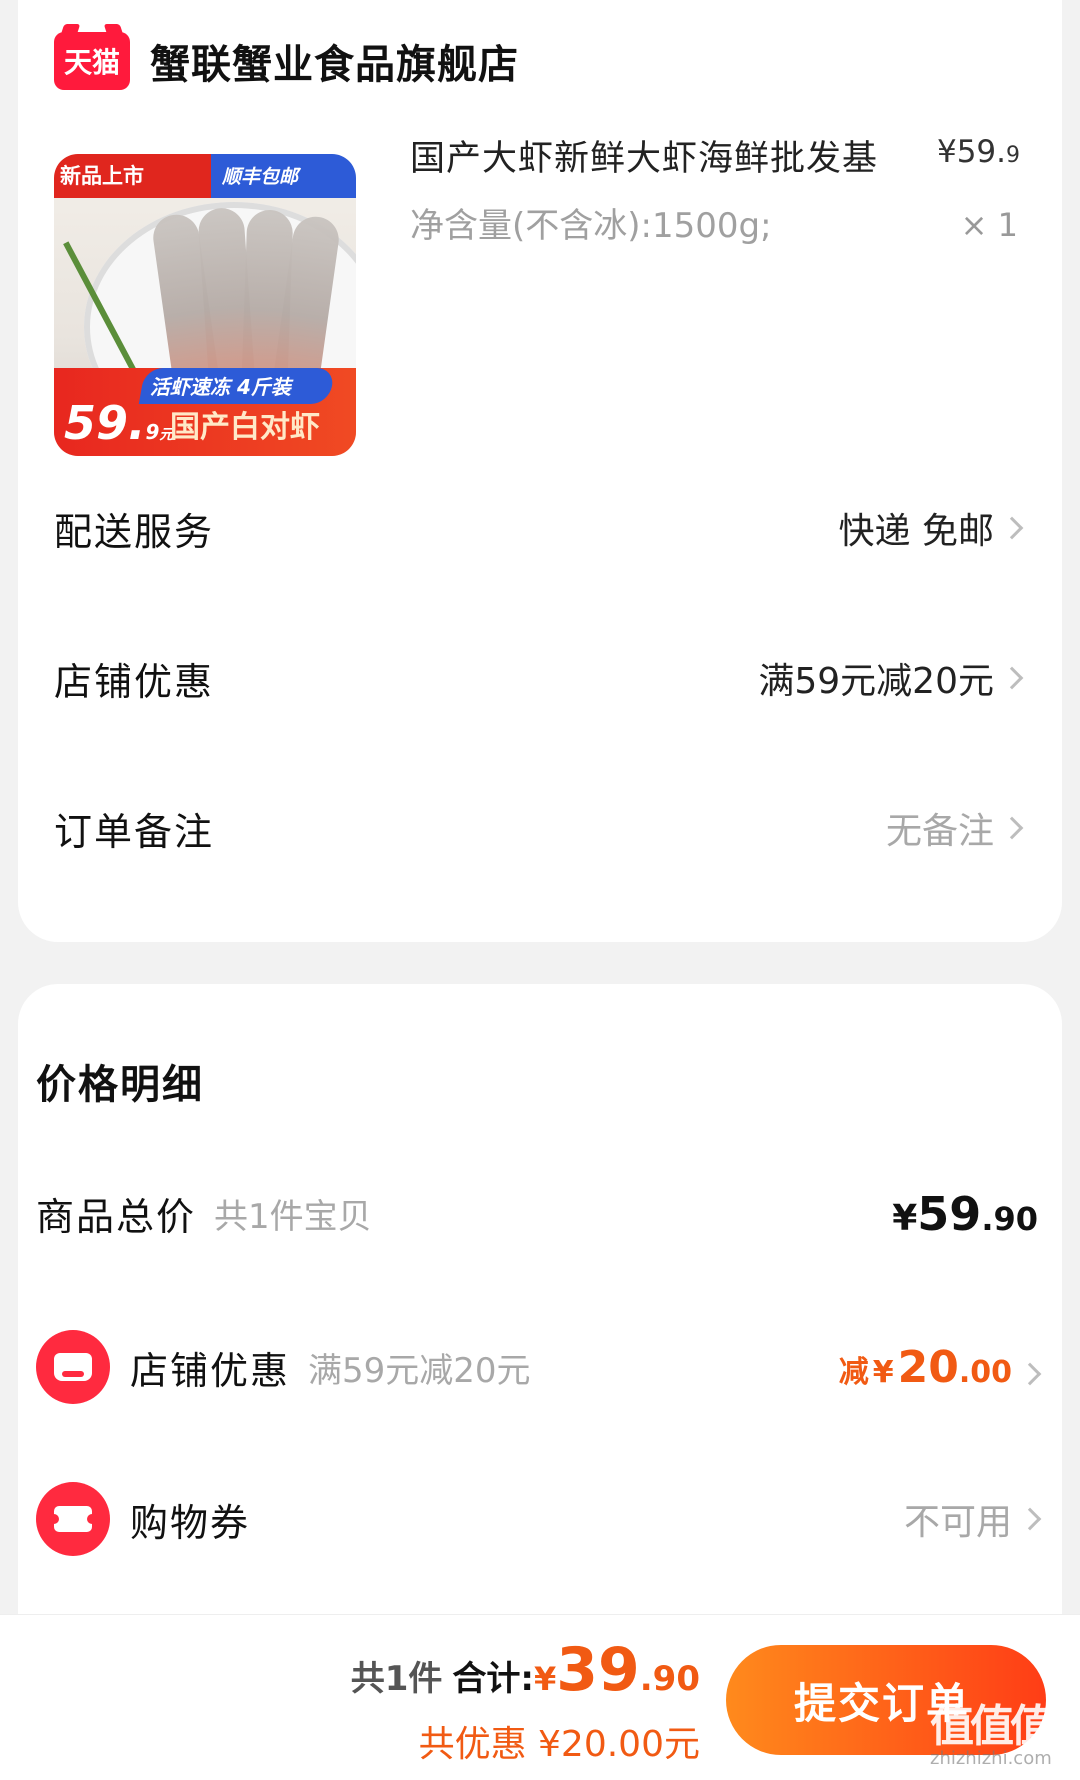  I want to click on order-discount-summary: 共优惠 ¥20.00元, so click(559, 1744).